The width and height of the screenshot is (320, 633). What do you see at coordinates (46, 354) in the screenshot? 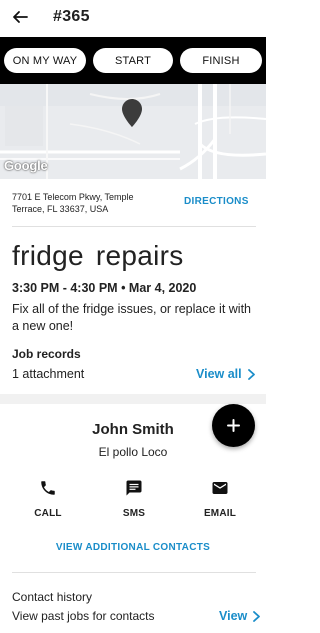
I see `job-records-label: Job records` at bounding box center [46, 354].